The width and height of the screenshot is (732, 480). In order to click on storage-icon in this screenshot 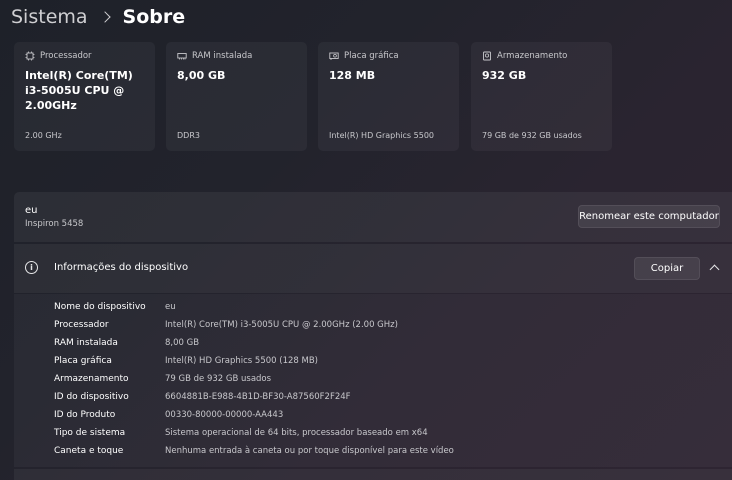, I will do `click(487, 56)`.